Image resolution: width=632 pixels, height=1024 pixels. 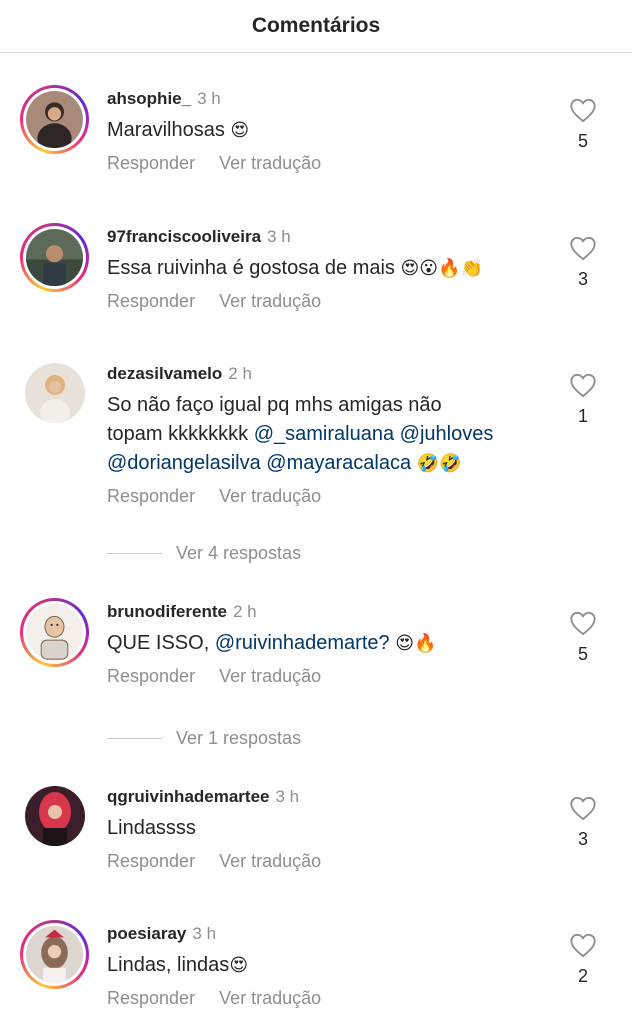 I want to click on page-title: Comentários, so click(x=316, y=25).